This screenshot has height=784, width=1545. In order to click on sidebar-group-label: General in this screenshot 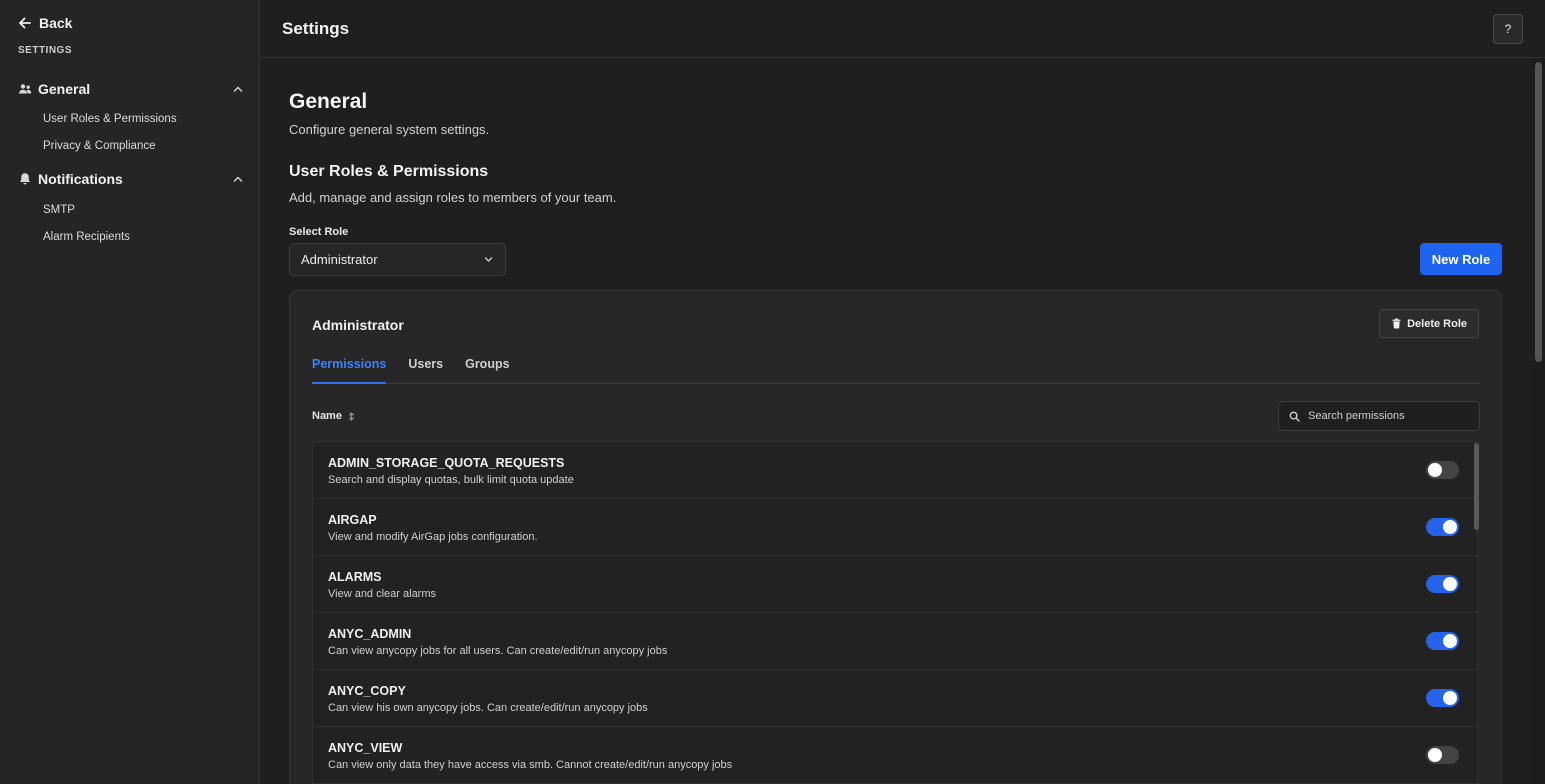, I will do `click(64, 89)`.